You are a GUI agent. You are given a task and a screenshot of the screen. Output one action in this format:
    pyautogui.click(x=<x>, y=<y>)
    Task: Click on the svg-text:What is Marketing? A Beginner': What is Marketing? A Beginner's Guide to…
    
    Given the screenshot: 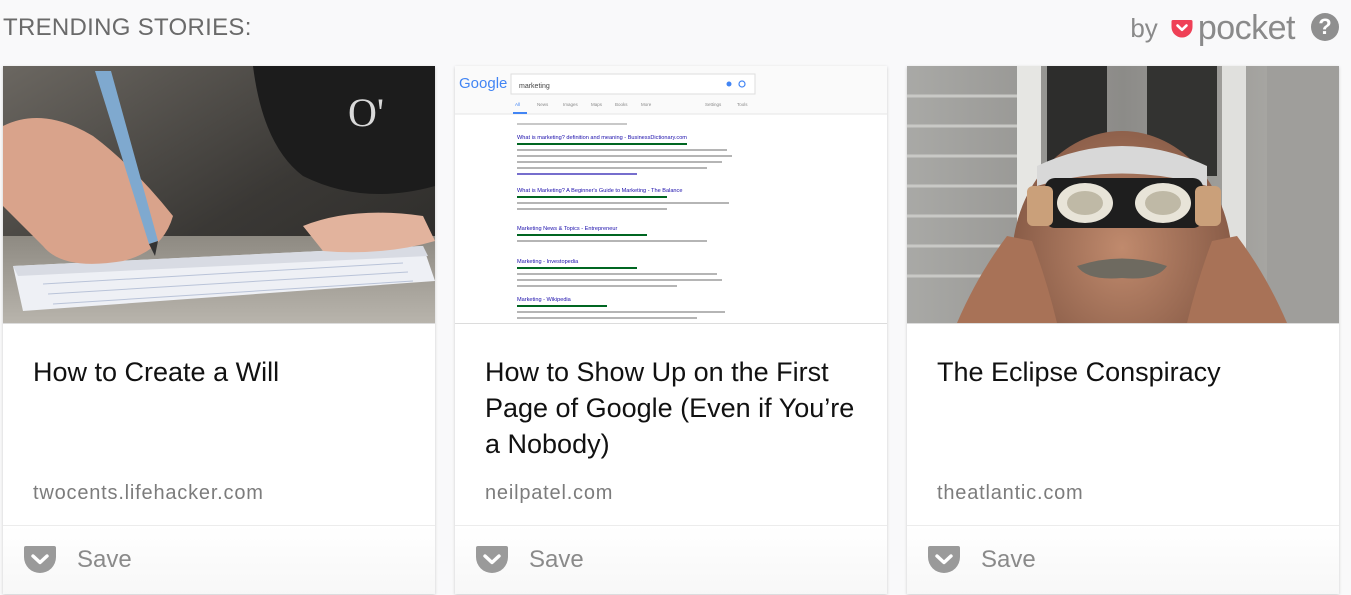 What is the action you would take?
    pyautogui.click(x=599, y=191)
    